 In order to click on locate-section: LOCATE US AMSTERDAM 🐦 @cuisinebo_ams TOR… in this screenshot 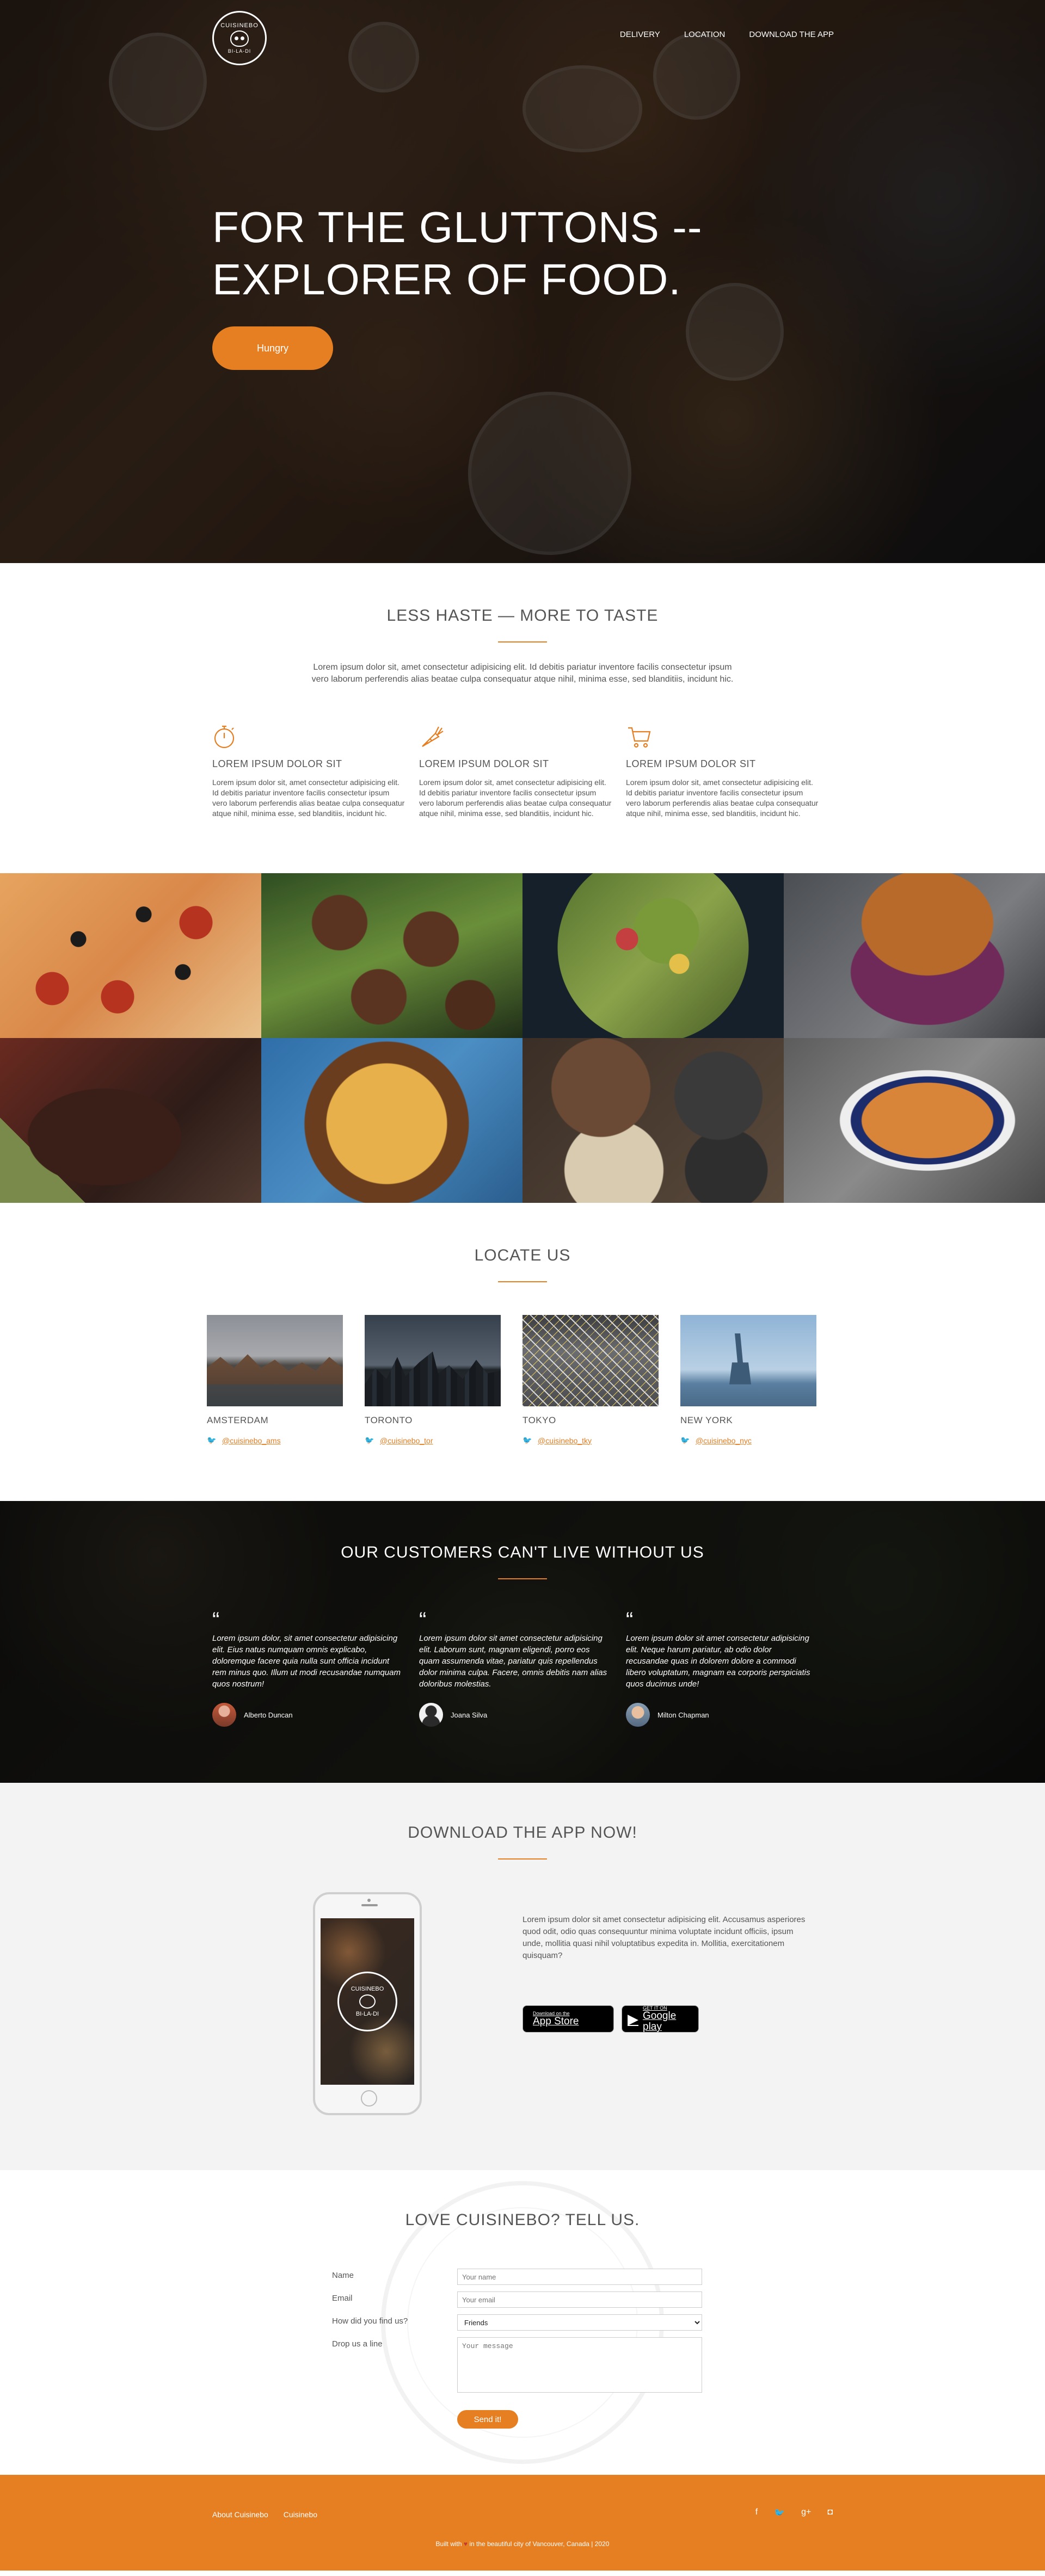, I will do `click(522, 1352)`.